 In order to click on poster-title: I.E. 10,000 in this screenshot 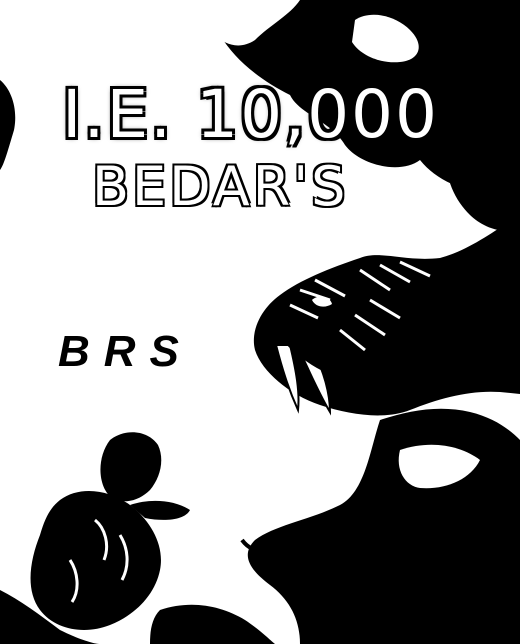, I will do `click(251, 114)`.